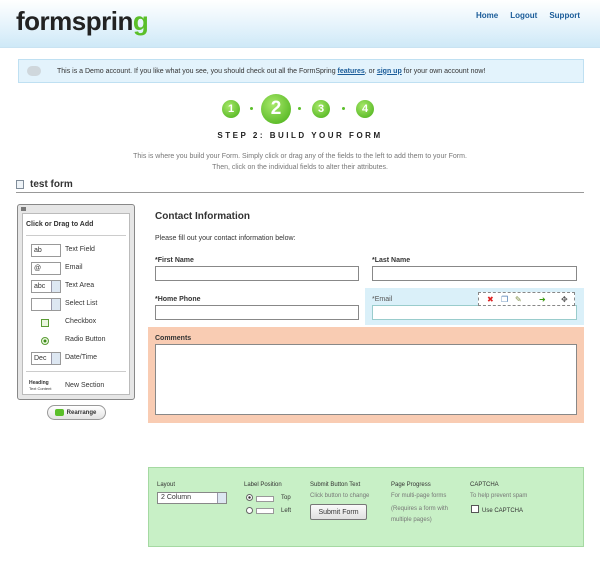  Describe the element at coordinates (78, 269) in the screenshot. I see `palette-item-email: @ Email` at that location.